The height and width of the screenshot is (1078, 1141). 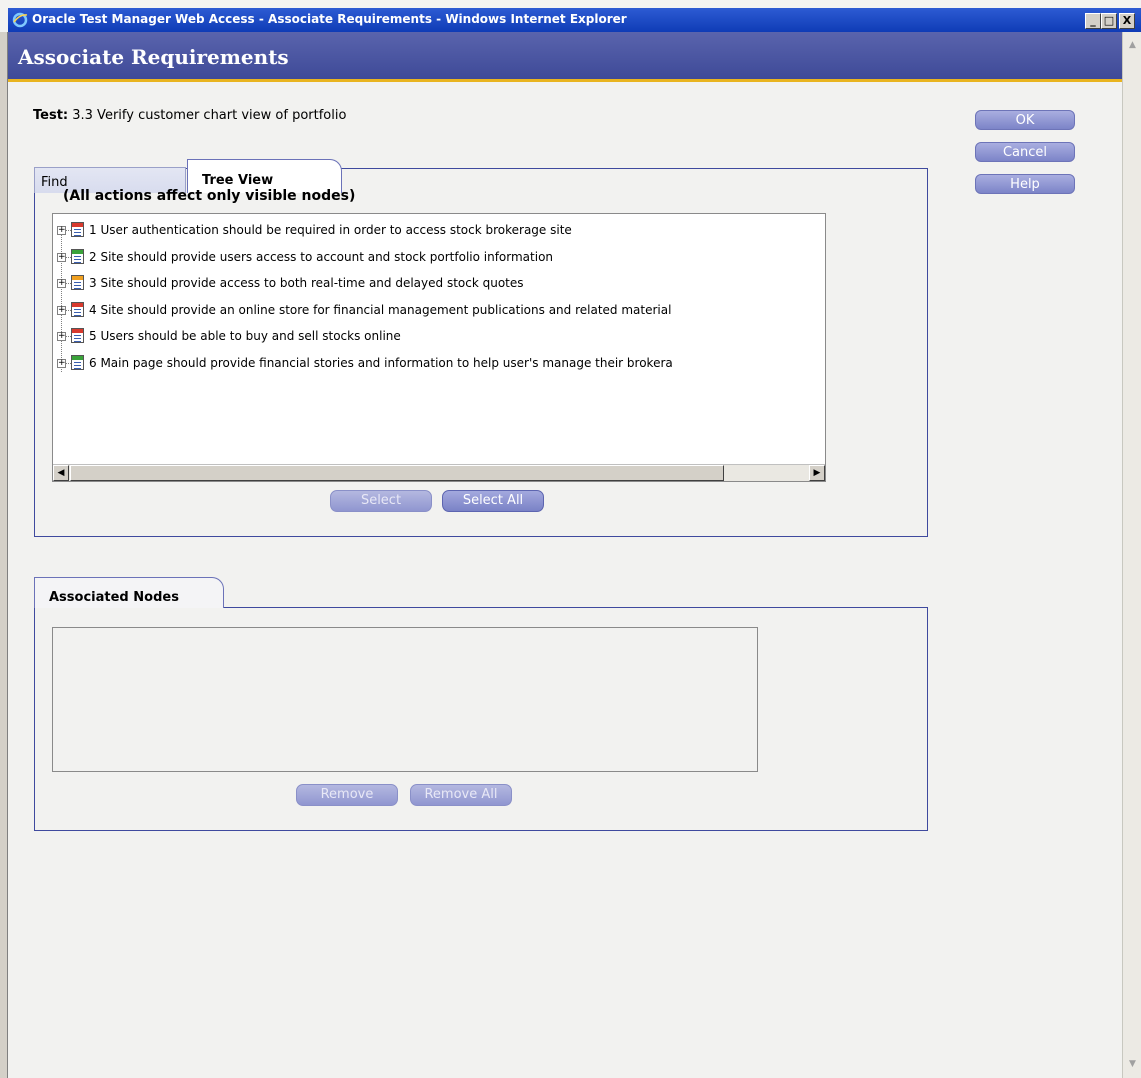 What do you see at coordinates (1131, 555) in the screenshot?
I see `vertical-scrollbar: ▲ ▼` at bounding box center [1131, 555].